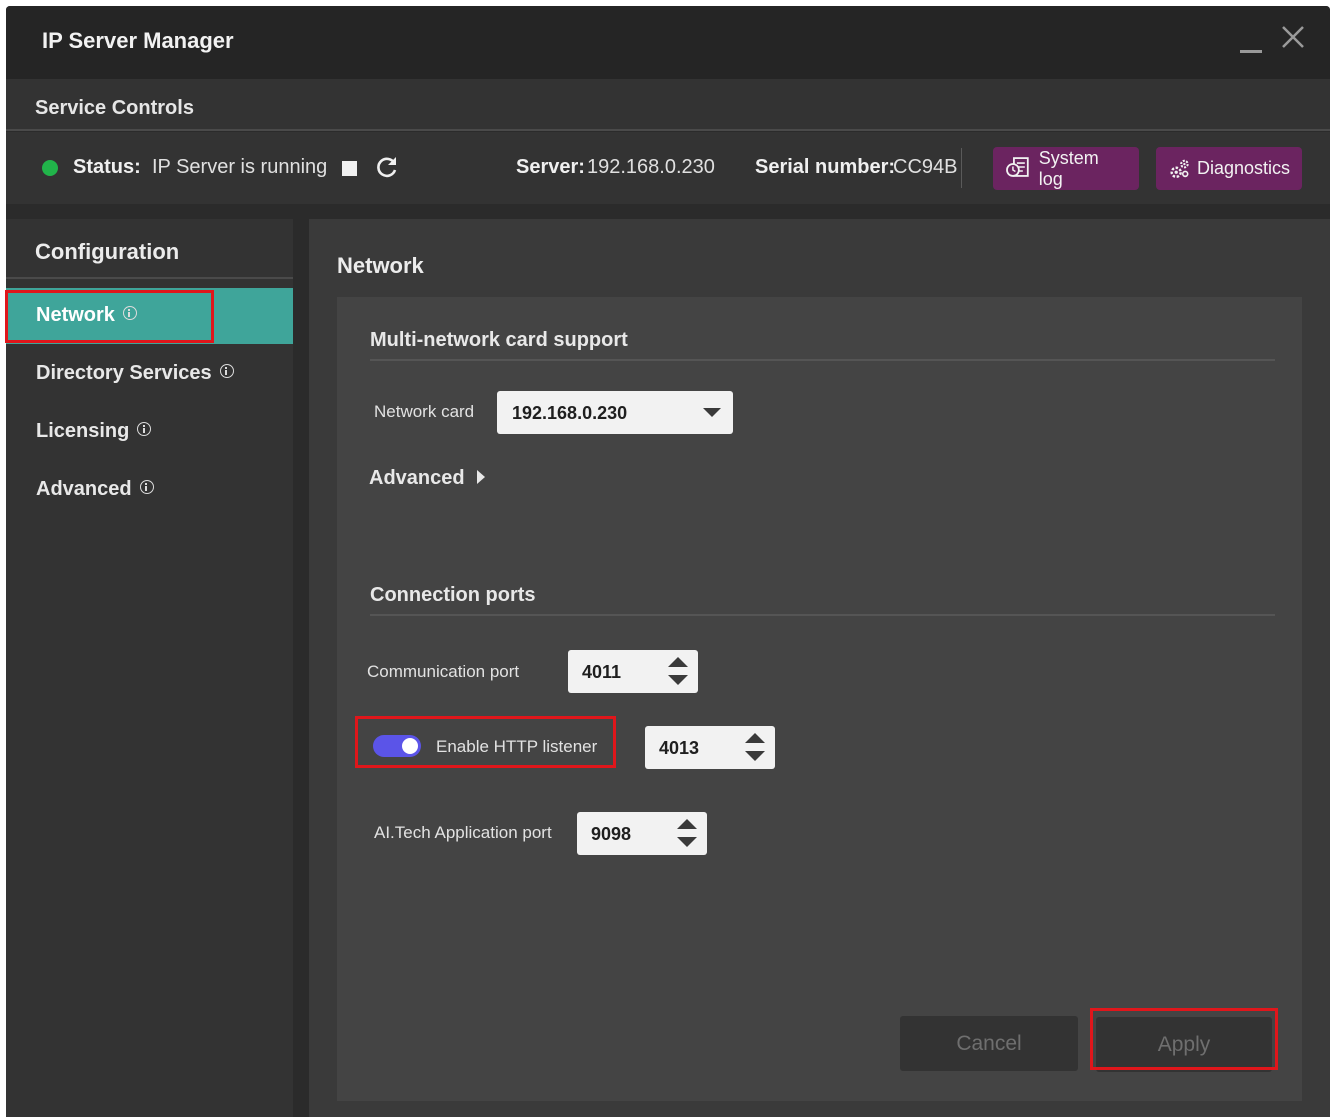  Describe the element at coordinates (499, 340) in the screenshot. I see `section-title-multi-network: Multi-network card support` at that location.